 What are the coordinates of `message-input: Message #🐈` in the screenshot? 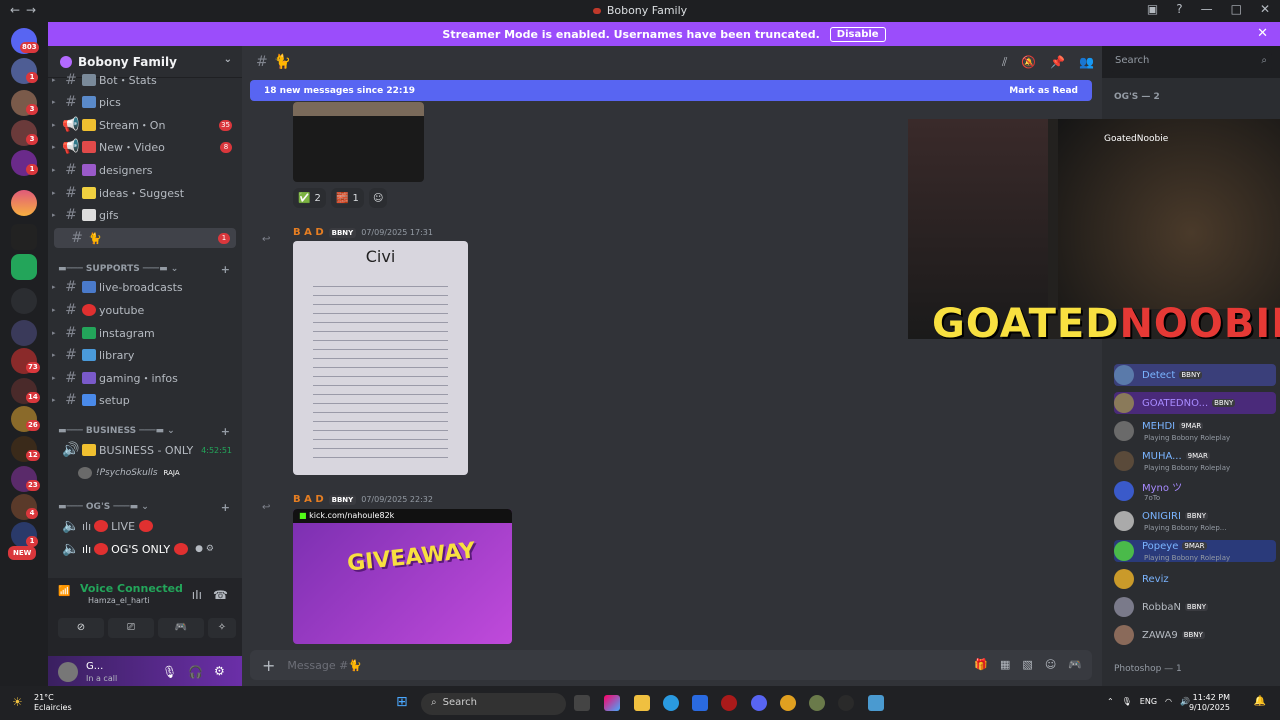 It's located at (324, 665).